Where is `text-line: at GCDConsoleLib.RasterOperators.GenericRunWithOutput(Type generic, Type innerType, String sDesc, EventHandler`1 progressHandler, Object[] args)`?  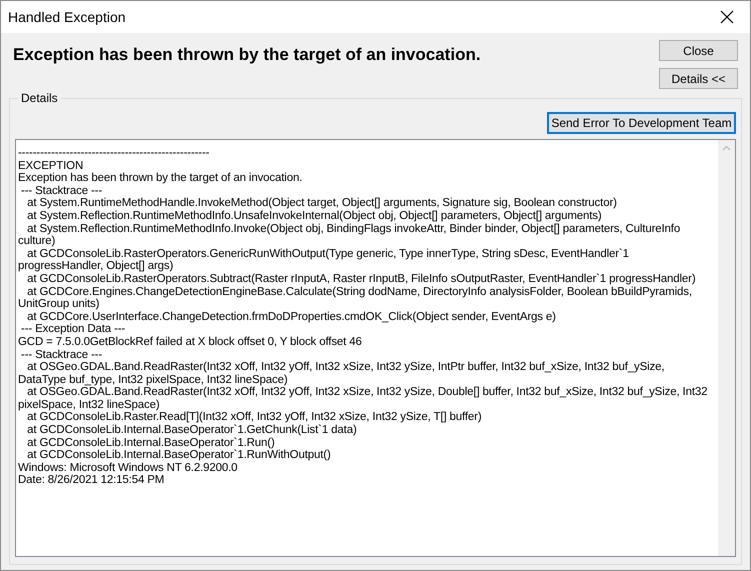 text-line: at GCDConsoleLib.RasterOperators.GenericRunWithOutput(Type generic, Type innerType, String sDesc, EventHandler`1 progressHandler, Object[] args) is located at coordinates (324, 260).